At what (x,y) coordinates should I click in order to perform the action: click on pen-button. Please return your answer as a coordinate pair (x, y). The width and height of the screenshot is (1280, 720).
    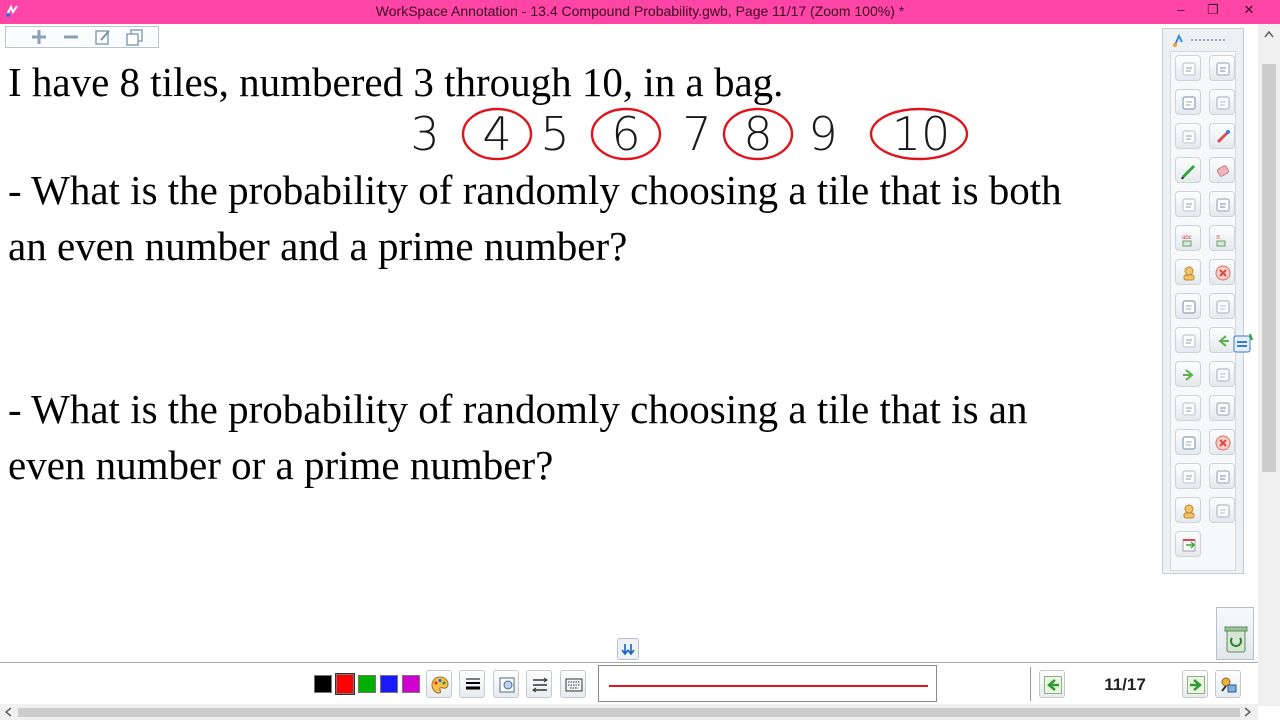
    Looking at the image, I should click on (1188, 170).